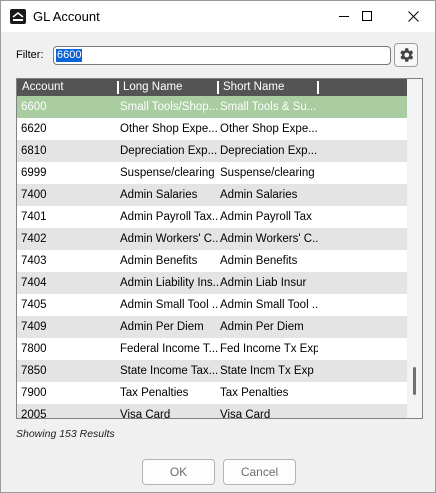  I want to click on cell-account: 7402, so click(34, 239).